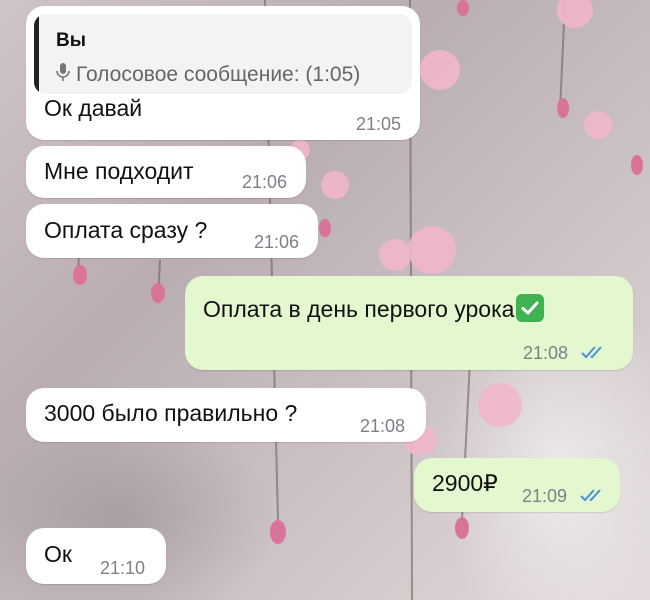 The height and width of the screenshot is (600, 650). What do you see at coordinates (359, 309) in the screenshot?
I see `message-text-content: Оплата в день первого урока` at bounding box center [359, 309].